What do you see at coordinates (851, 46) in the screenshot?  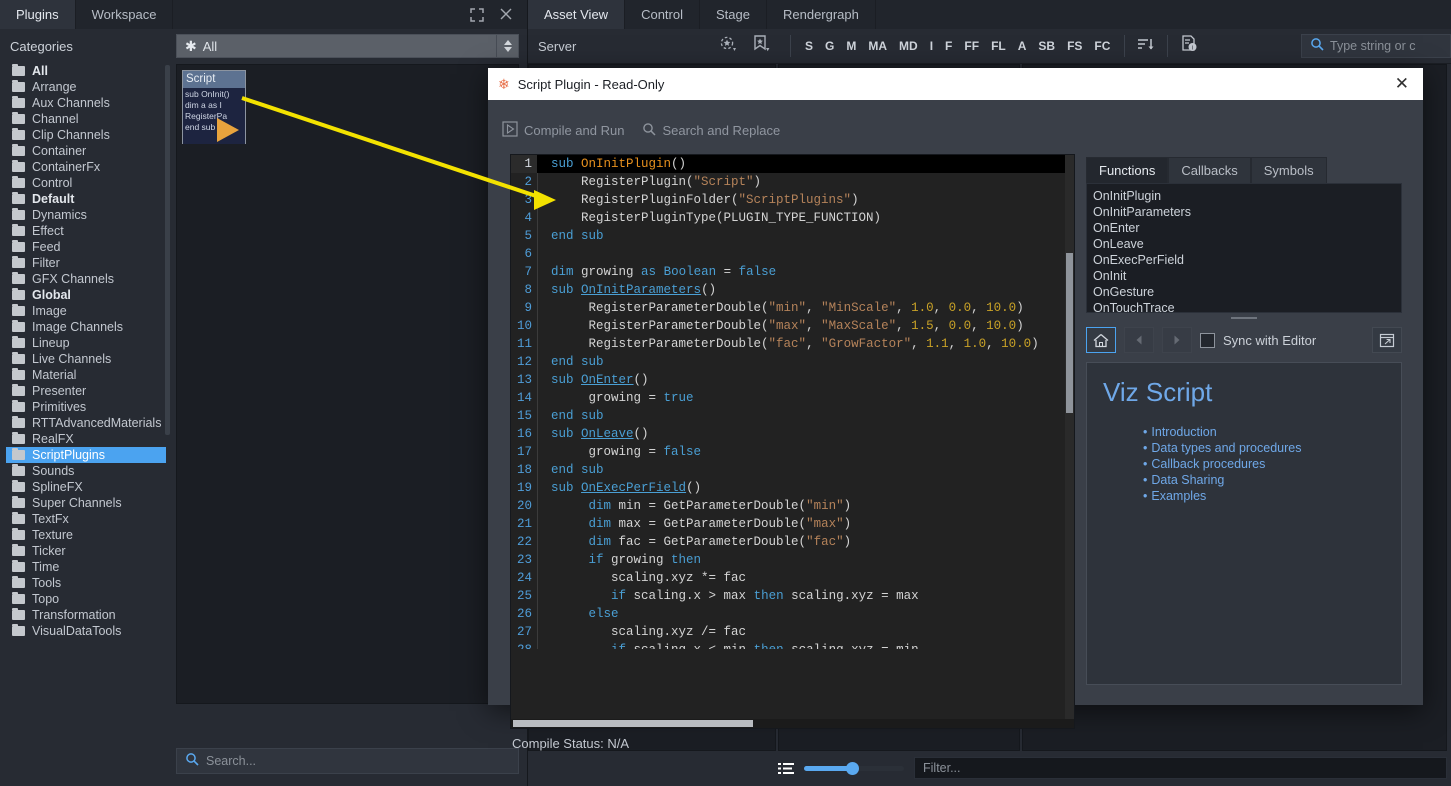 I see `asset-filter-letter-m: M` at bounding box center [851, 46].